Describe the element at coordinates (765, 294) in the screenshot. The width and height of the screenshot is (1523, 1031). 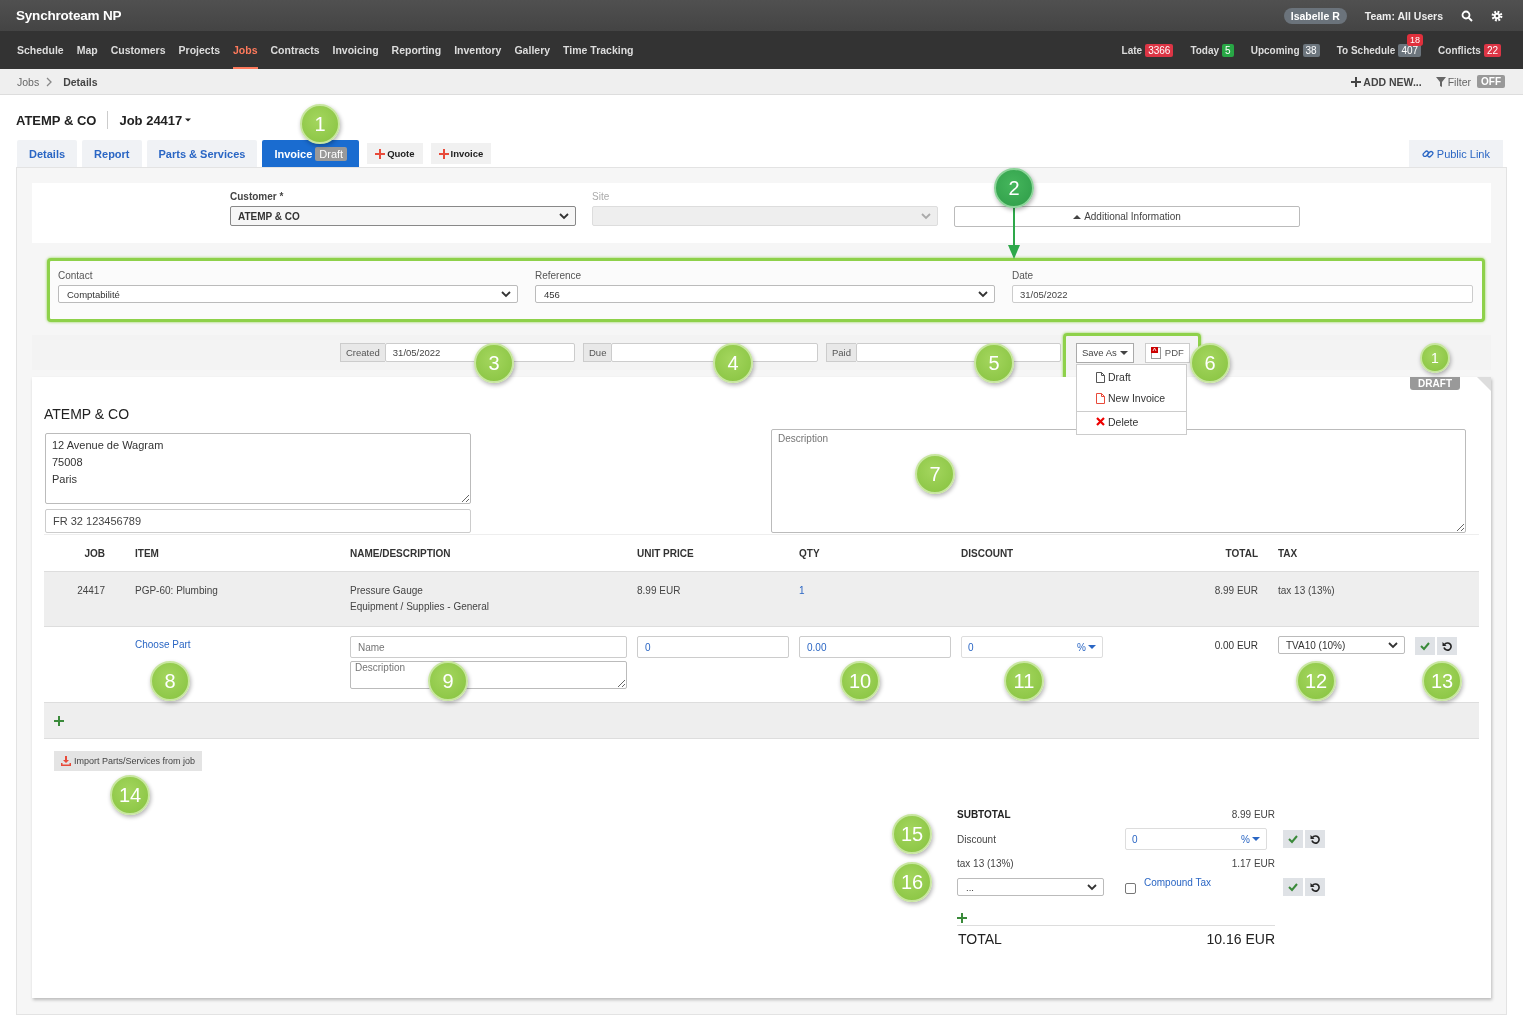
I see `select-field: 456` at that location.